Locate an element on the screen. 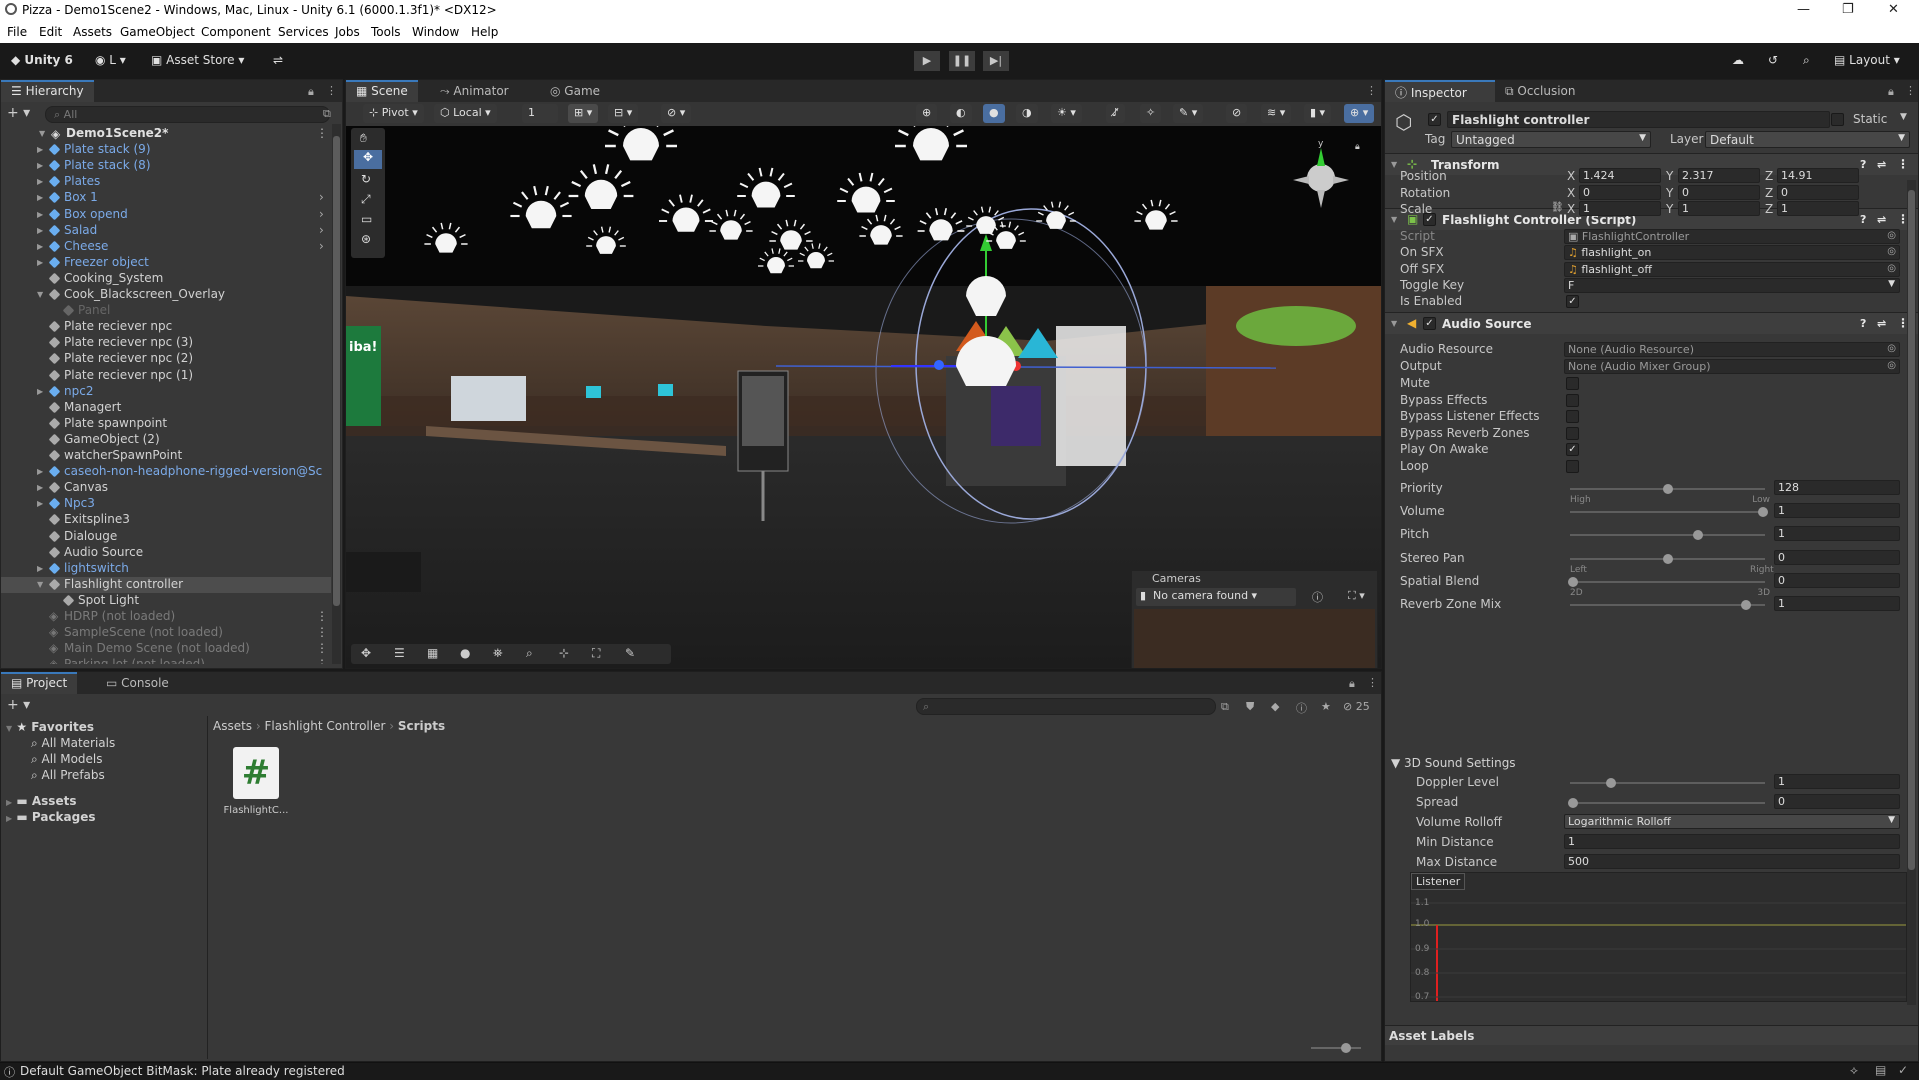  pivot-dropdown: ⊹ Pivot ▾ is located at coordinates (393, 113).